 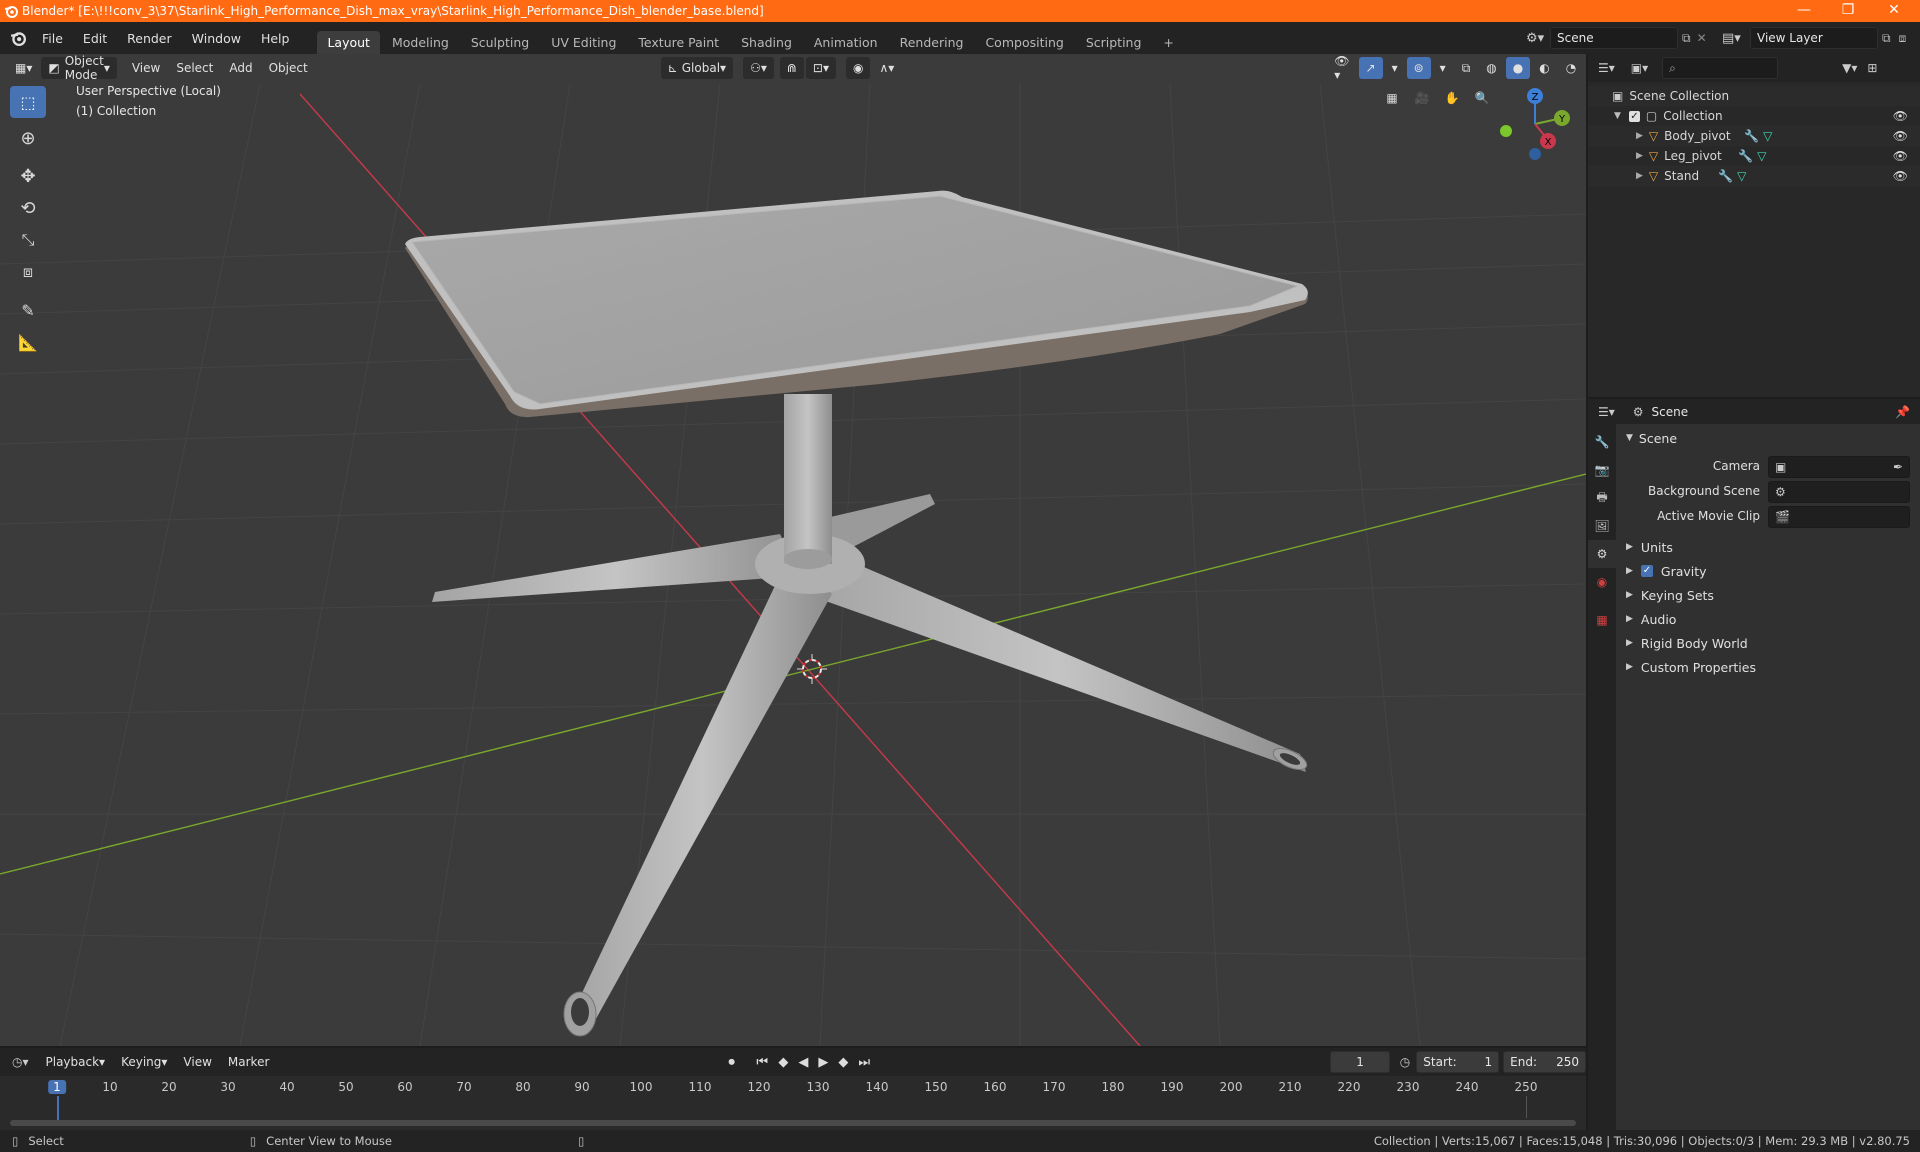 I want to click on tab-sculpting: Sculpting, so click(x=500, y=42).